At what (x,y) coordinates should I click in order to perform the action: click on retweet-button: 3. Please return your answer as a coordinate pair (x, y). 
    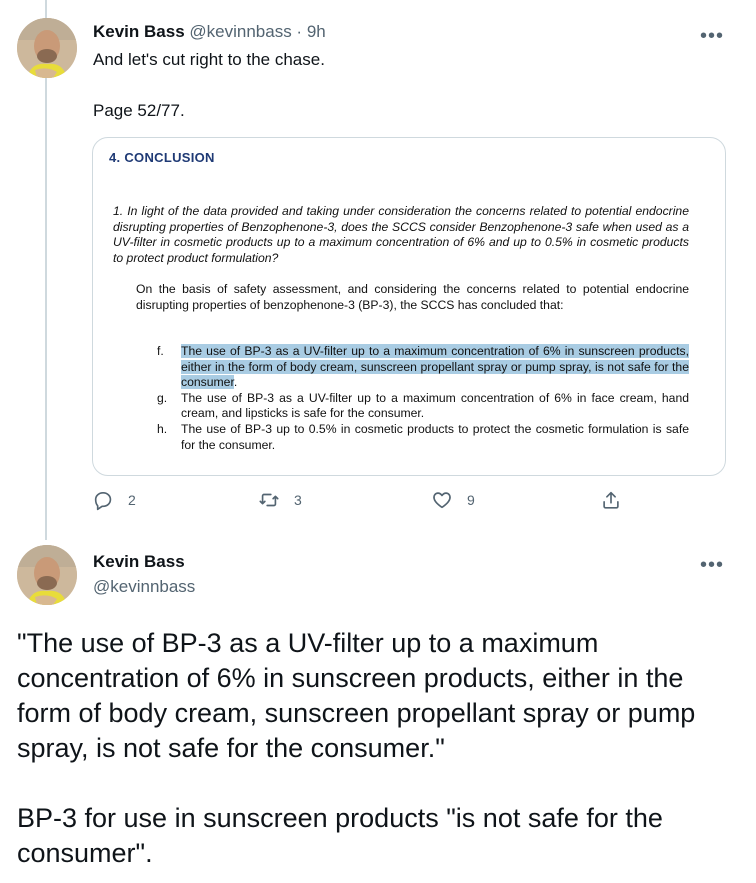
    Looking at the image, I should click on (280, 500).